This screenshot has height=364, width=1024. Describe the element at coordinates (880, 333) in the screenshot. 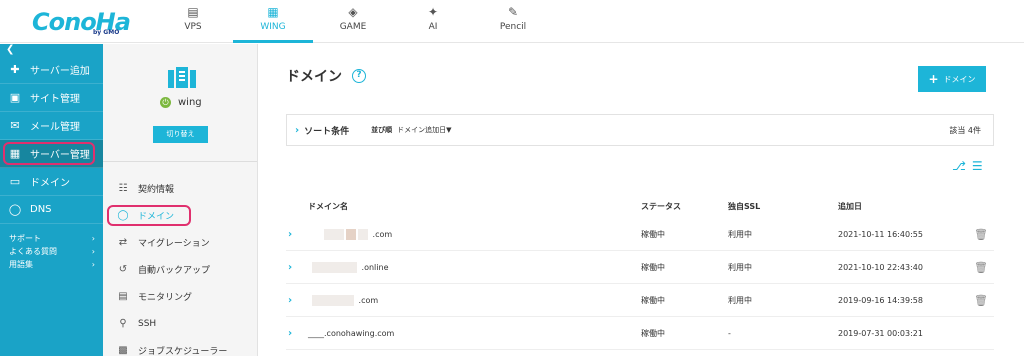

I see `domain-date: 2019-07-31 00:03:21` at that location.